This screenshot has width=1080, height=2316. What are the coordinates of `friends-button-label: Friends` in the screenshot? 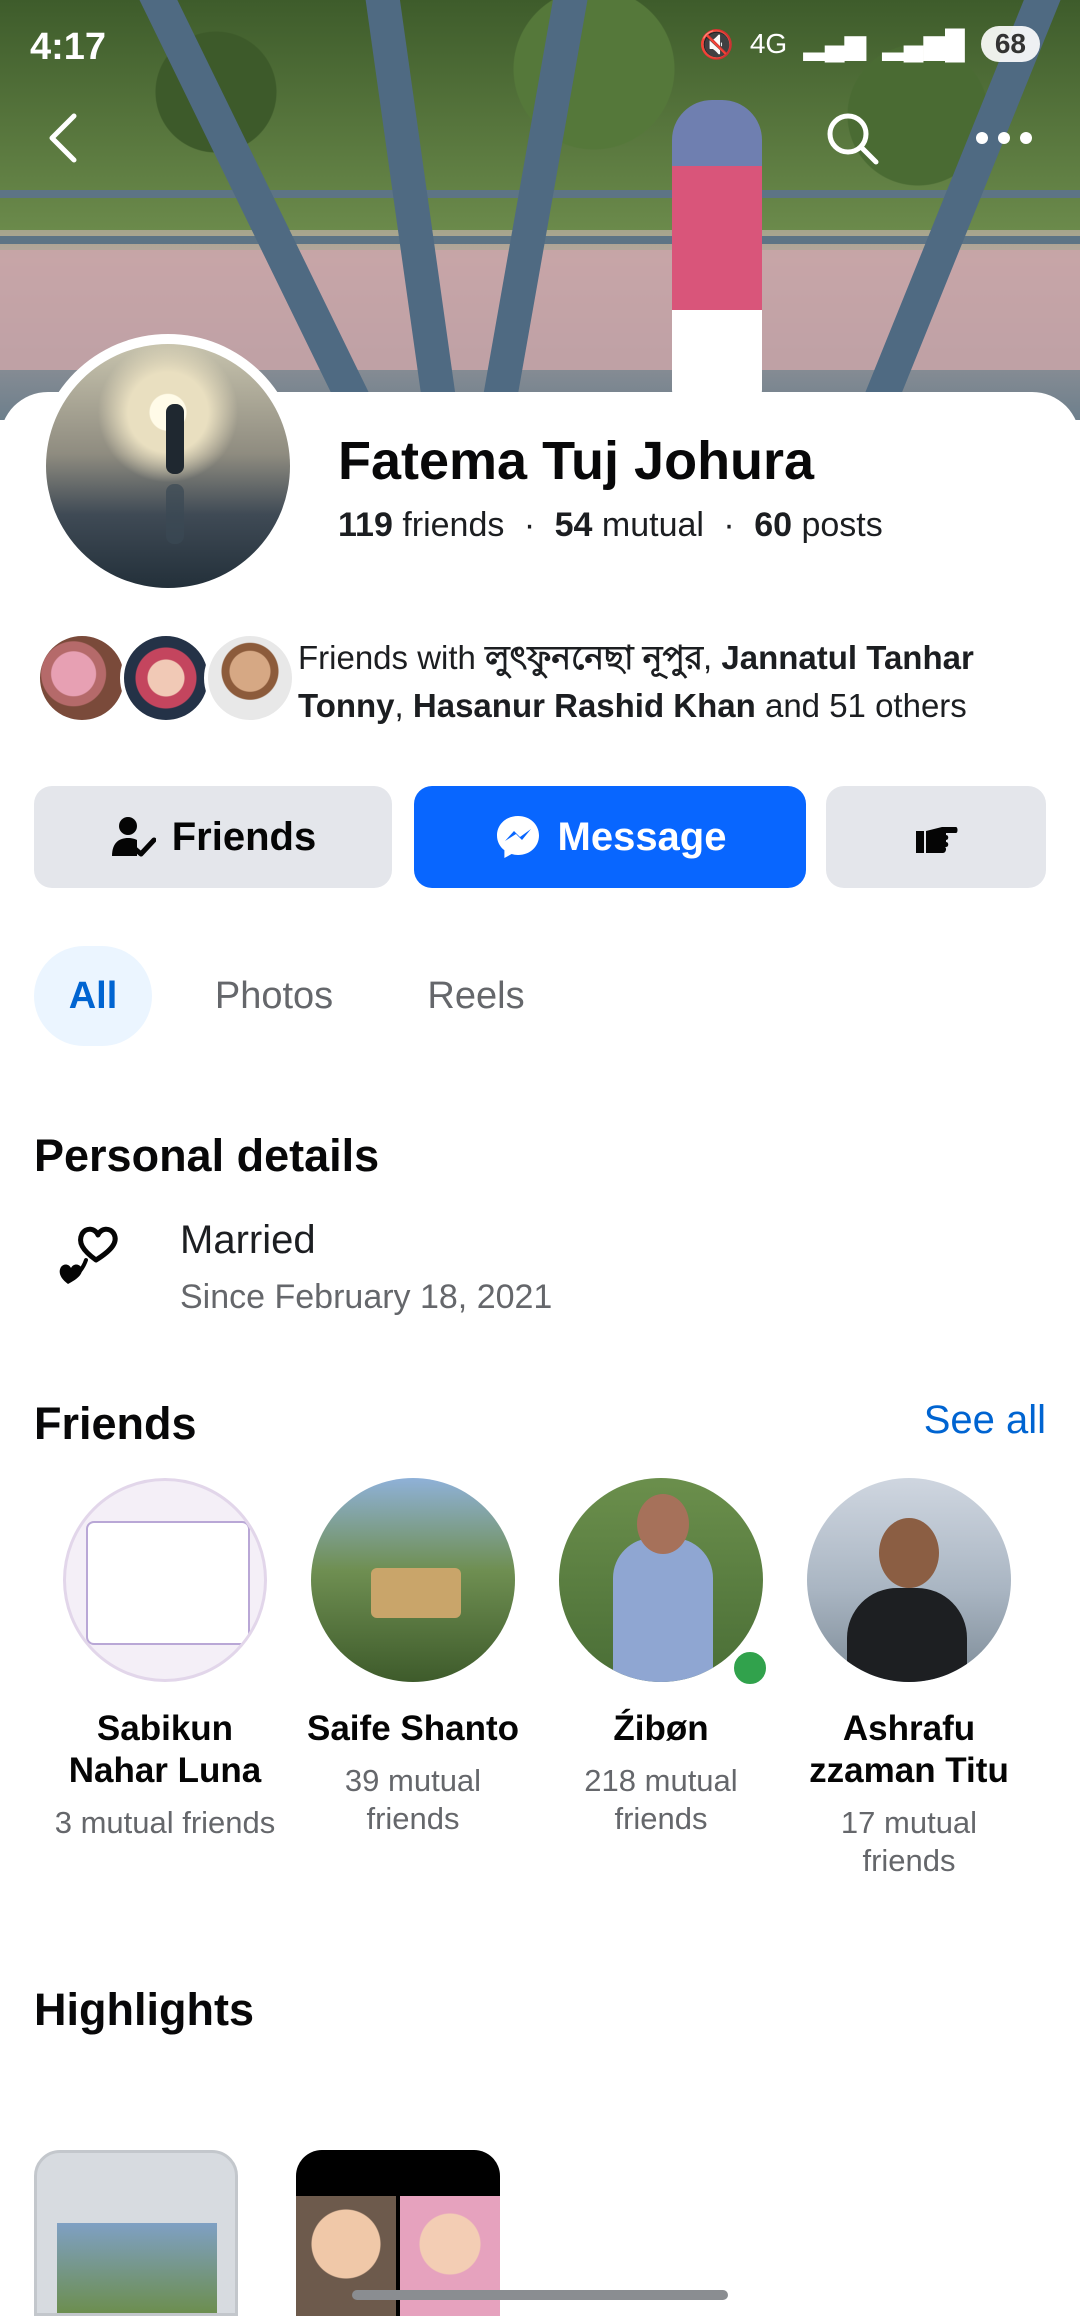 It's located at (244, 836).